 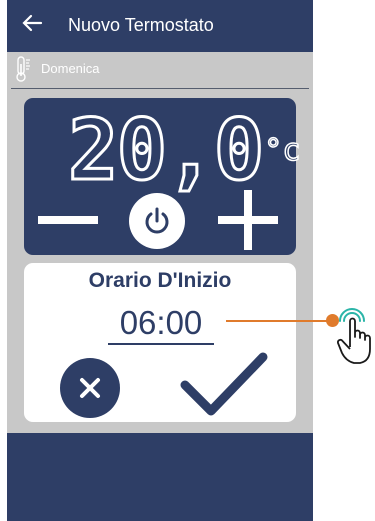 What do you see at coordinates (165, 150) in the screenshot?
I see `temperature-value: 20,0` at bounding box center [165, 150].